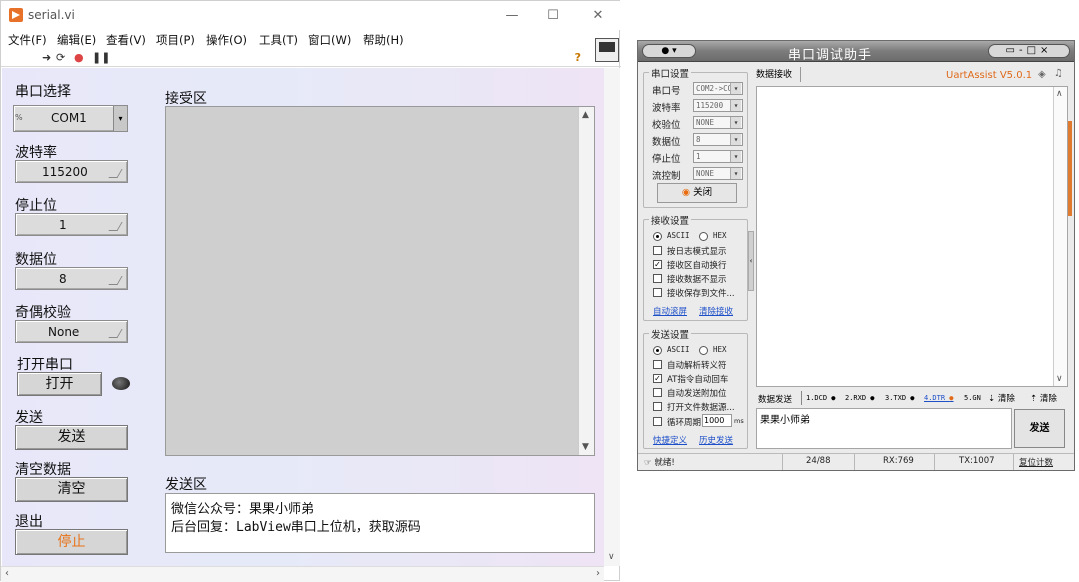  I want to click on run-continuously-icon: ⟳, so click(60, 57).